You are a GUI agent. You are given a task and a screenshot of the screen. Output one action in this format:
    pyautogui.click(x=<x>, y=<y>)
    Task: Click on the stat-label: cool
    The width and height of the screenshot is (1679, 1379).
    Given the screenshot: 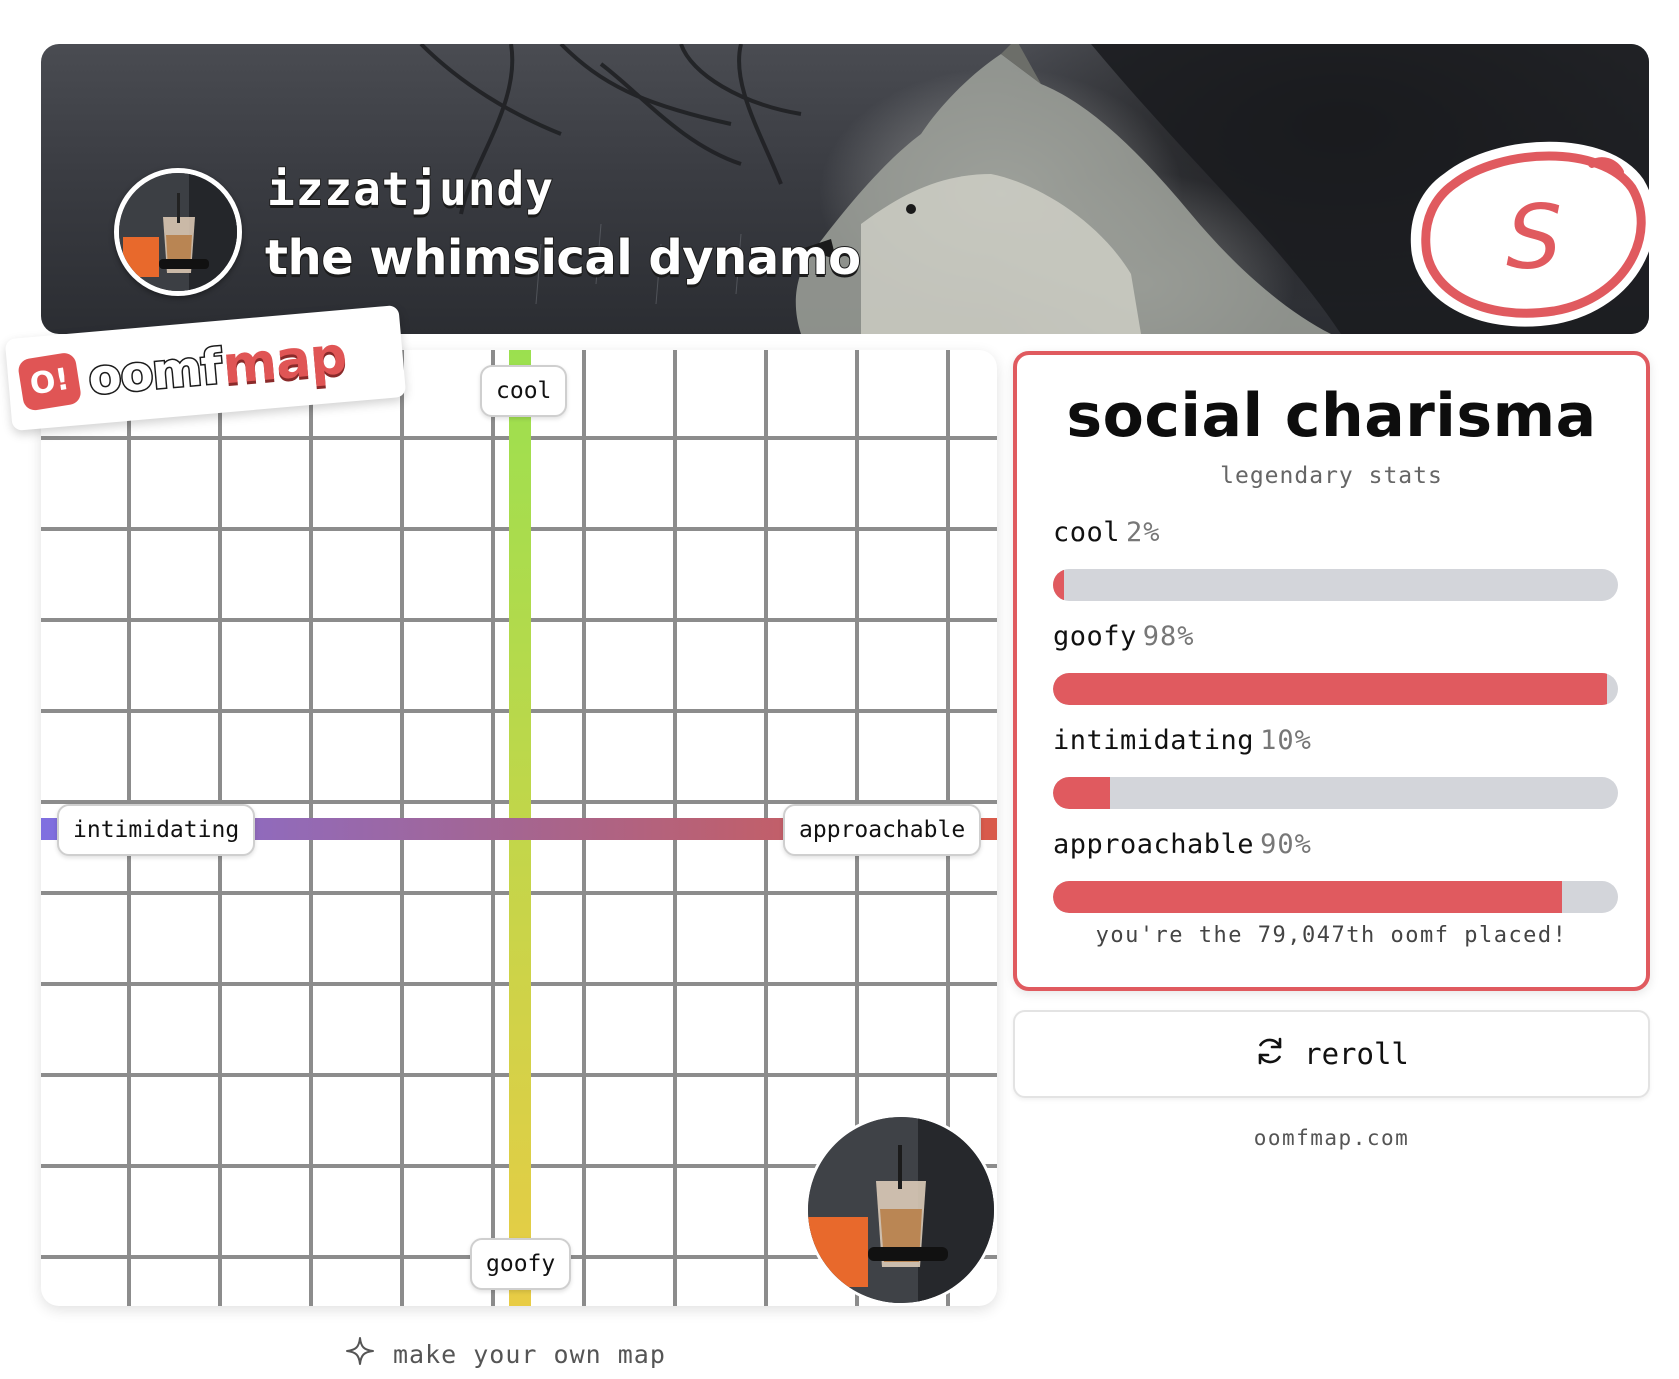 What is the action you would take?
    pyautogui.click(x=1087, y=532)
    